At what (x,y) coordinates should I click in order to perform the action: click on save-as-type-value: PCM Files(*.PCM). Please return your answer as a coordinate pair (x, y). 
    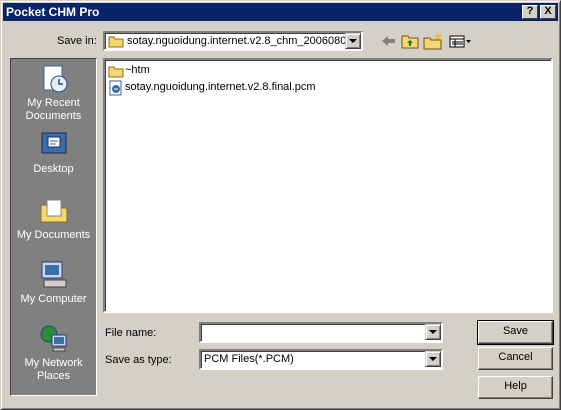
    Looking at the image, I should click on (249, 359).